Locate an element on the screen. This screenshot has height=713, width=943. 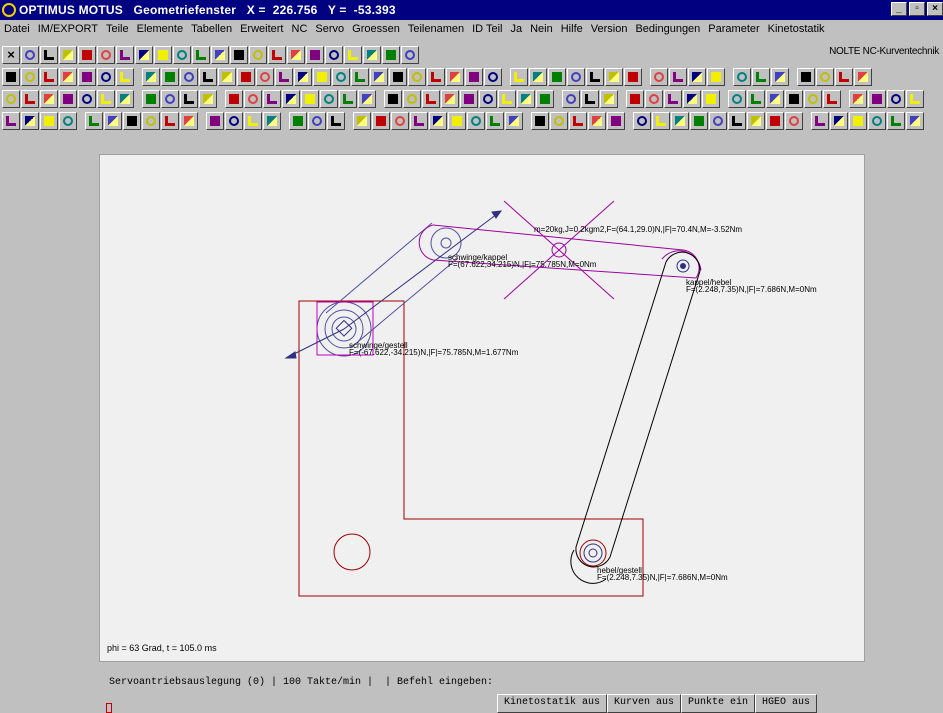
menu-datei: Datei is located at coordinates (17, 29).